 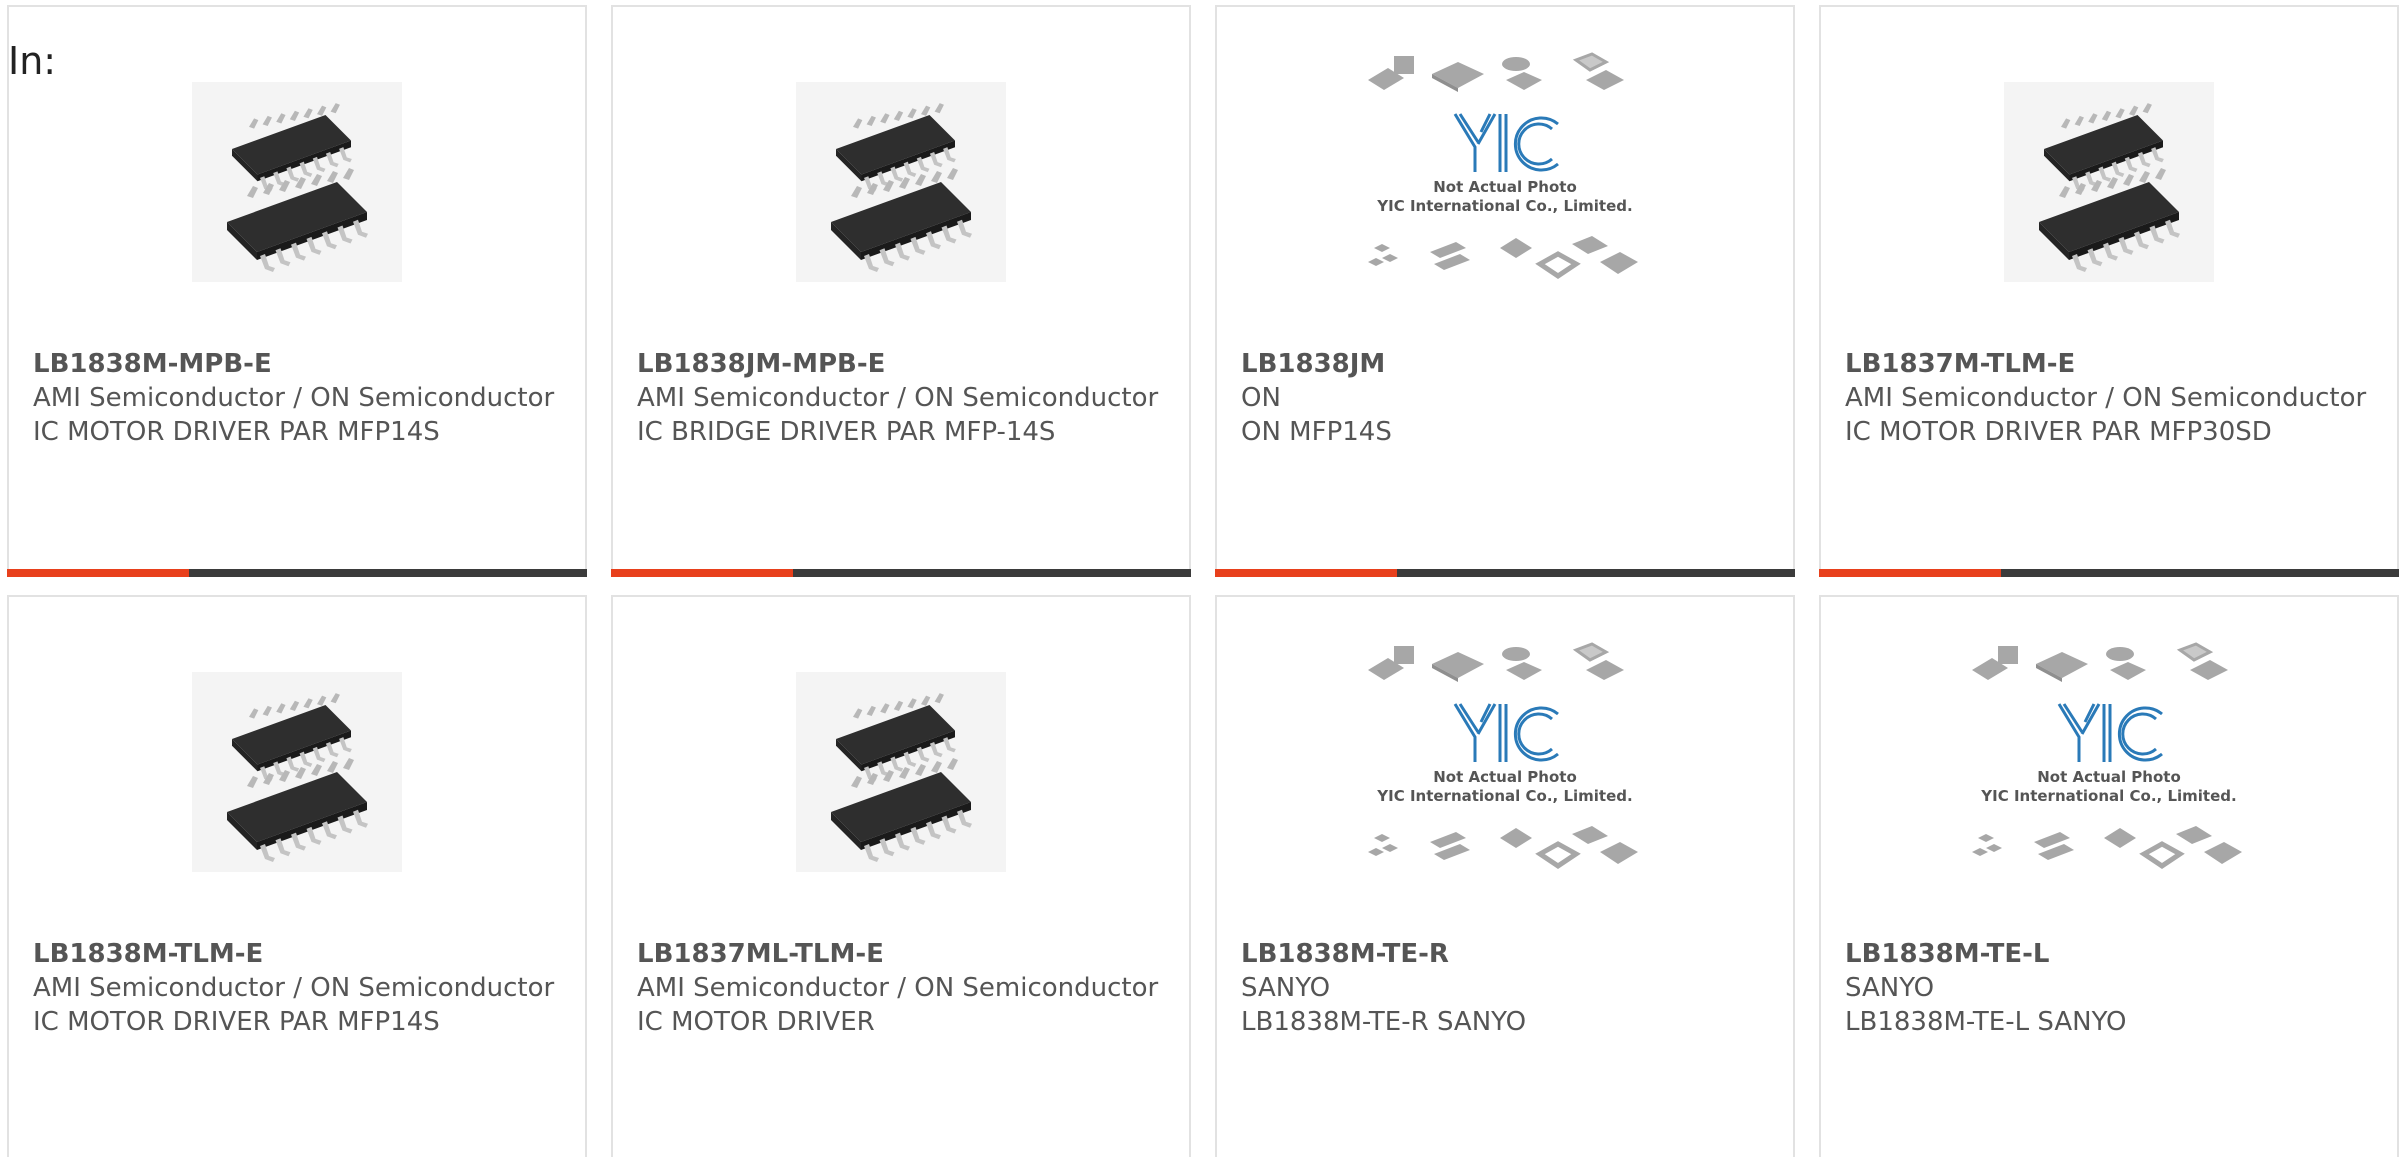 What do you see at coordinates (756, 1022) in the screenshot?
I see `description: IC MOTOR DRIVER` at bounding box center [756, 1022].